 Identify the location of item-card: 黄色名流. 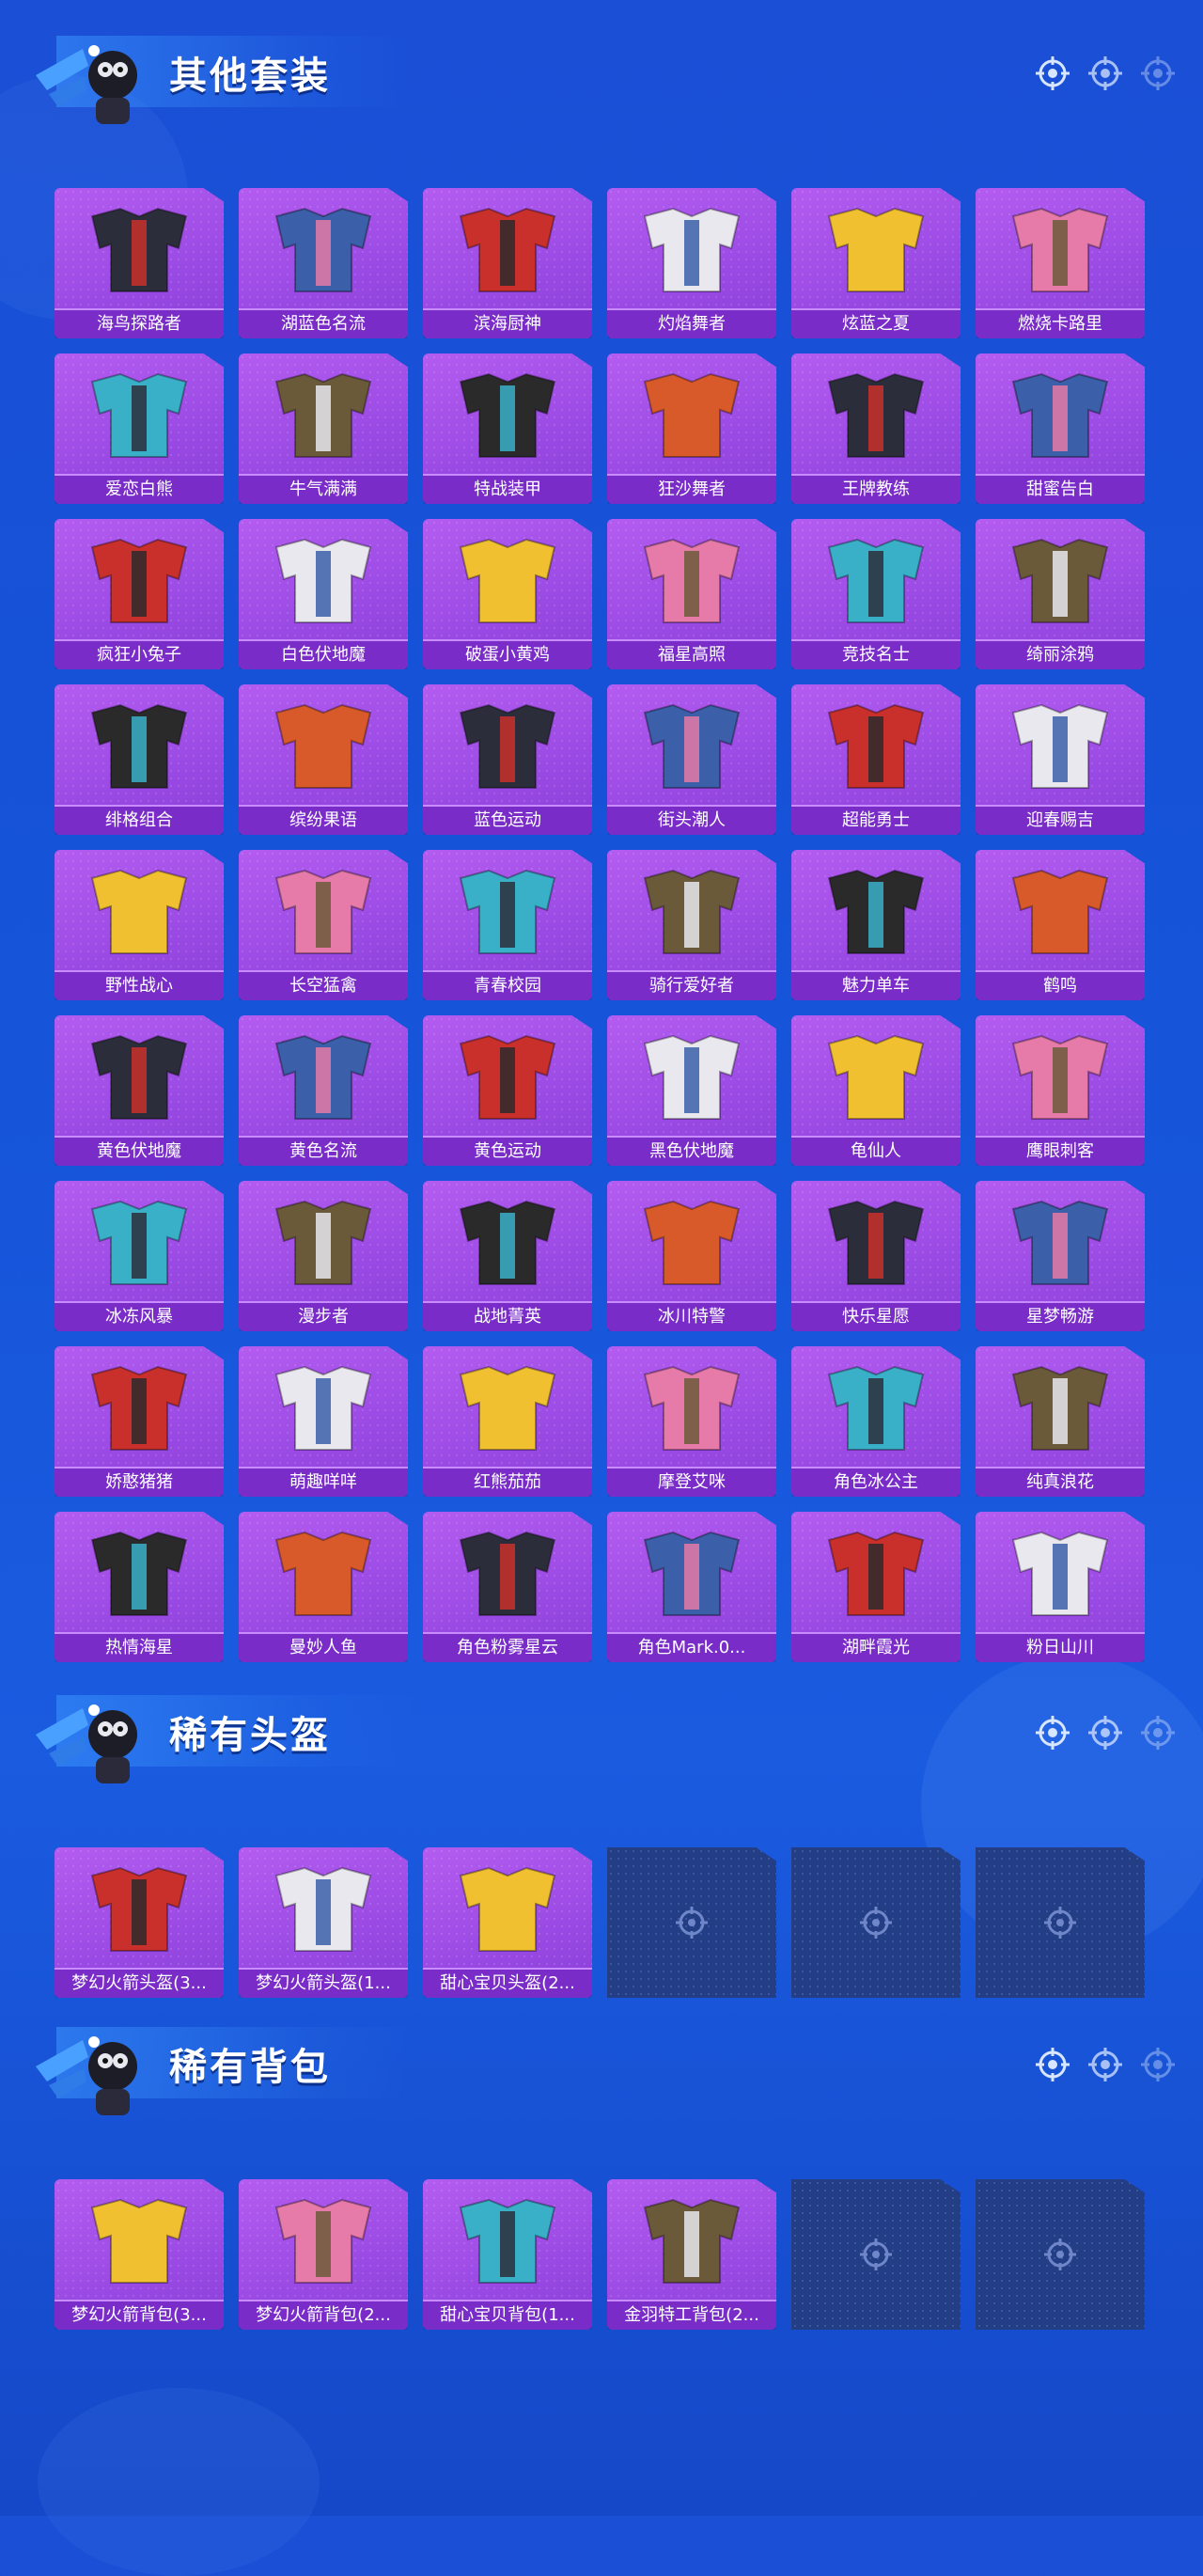
(323, 1091).